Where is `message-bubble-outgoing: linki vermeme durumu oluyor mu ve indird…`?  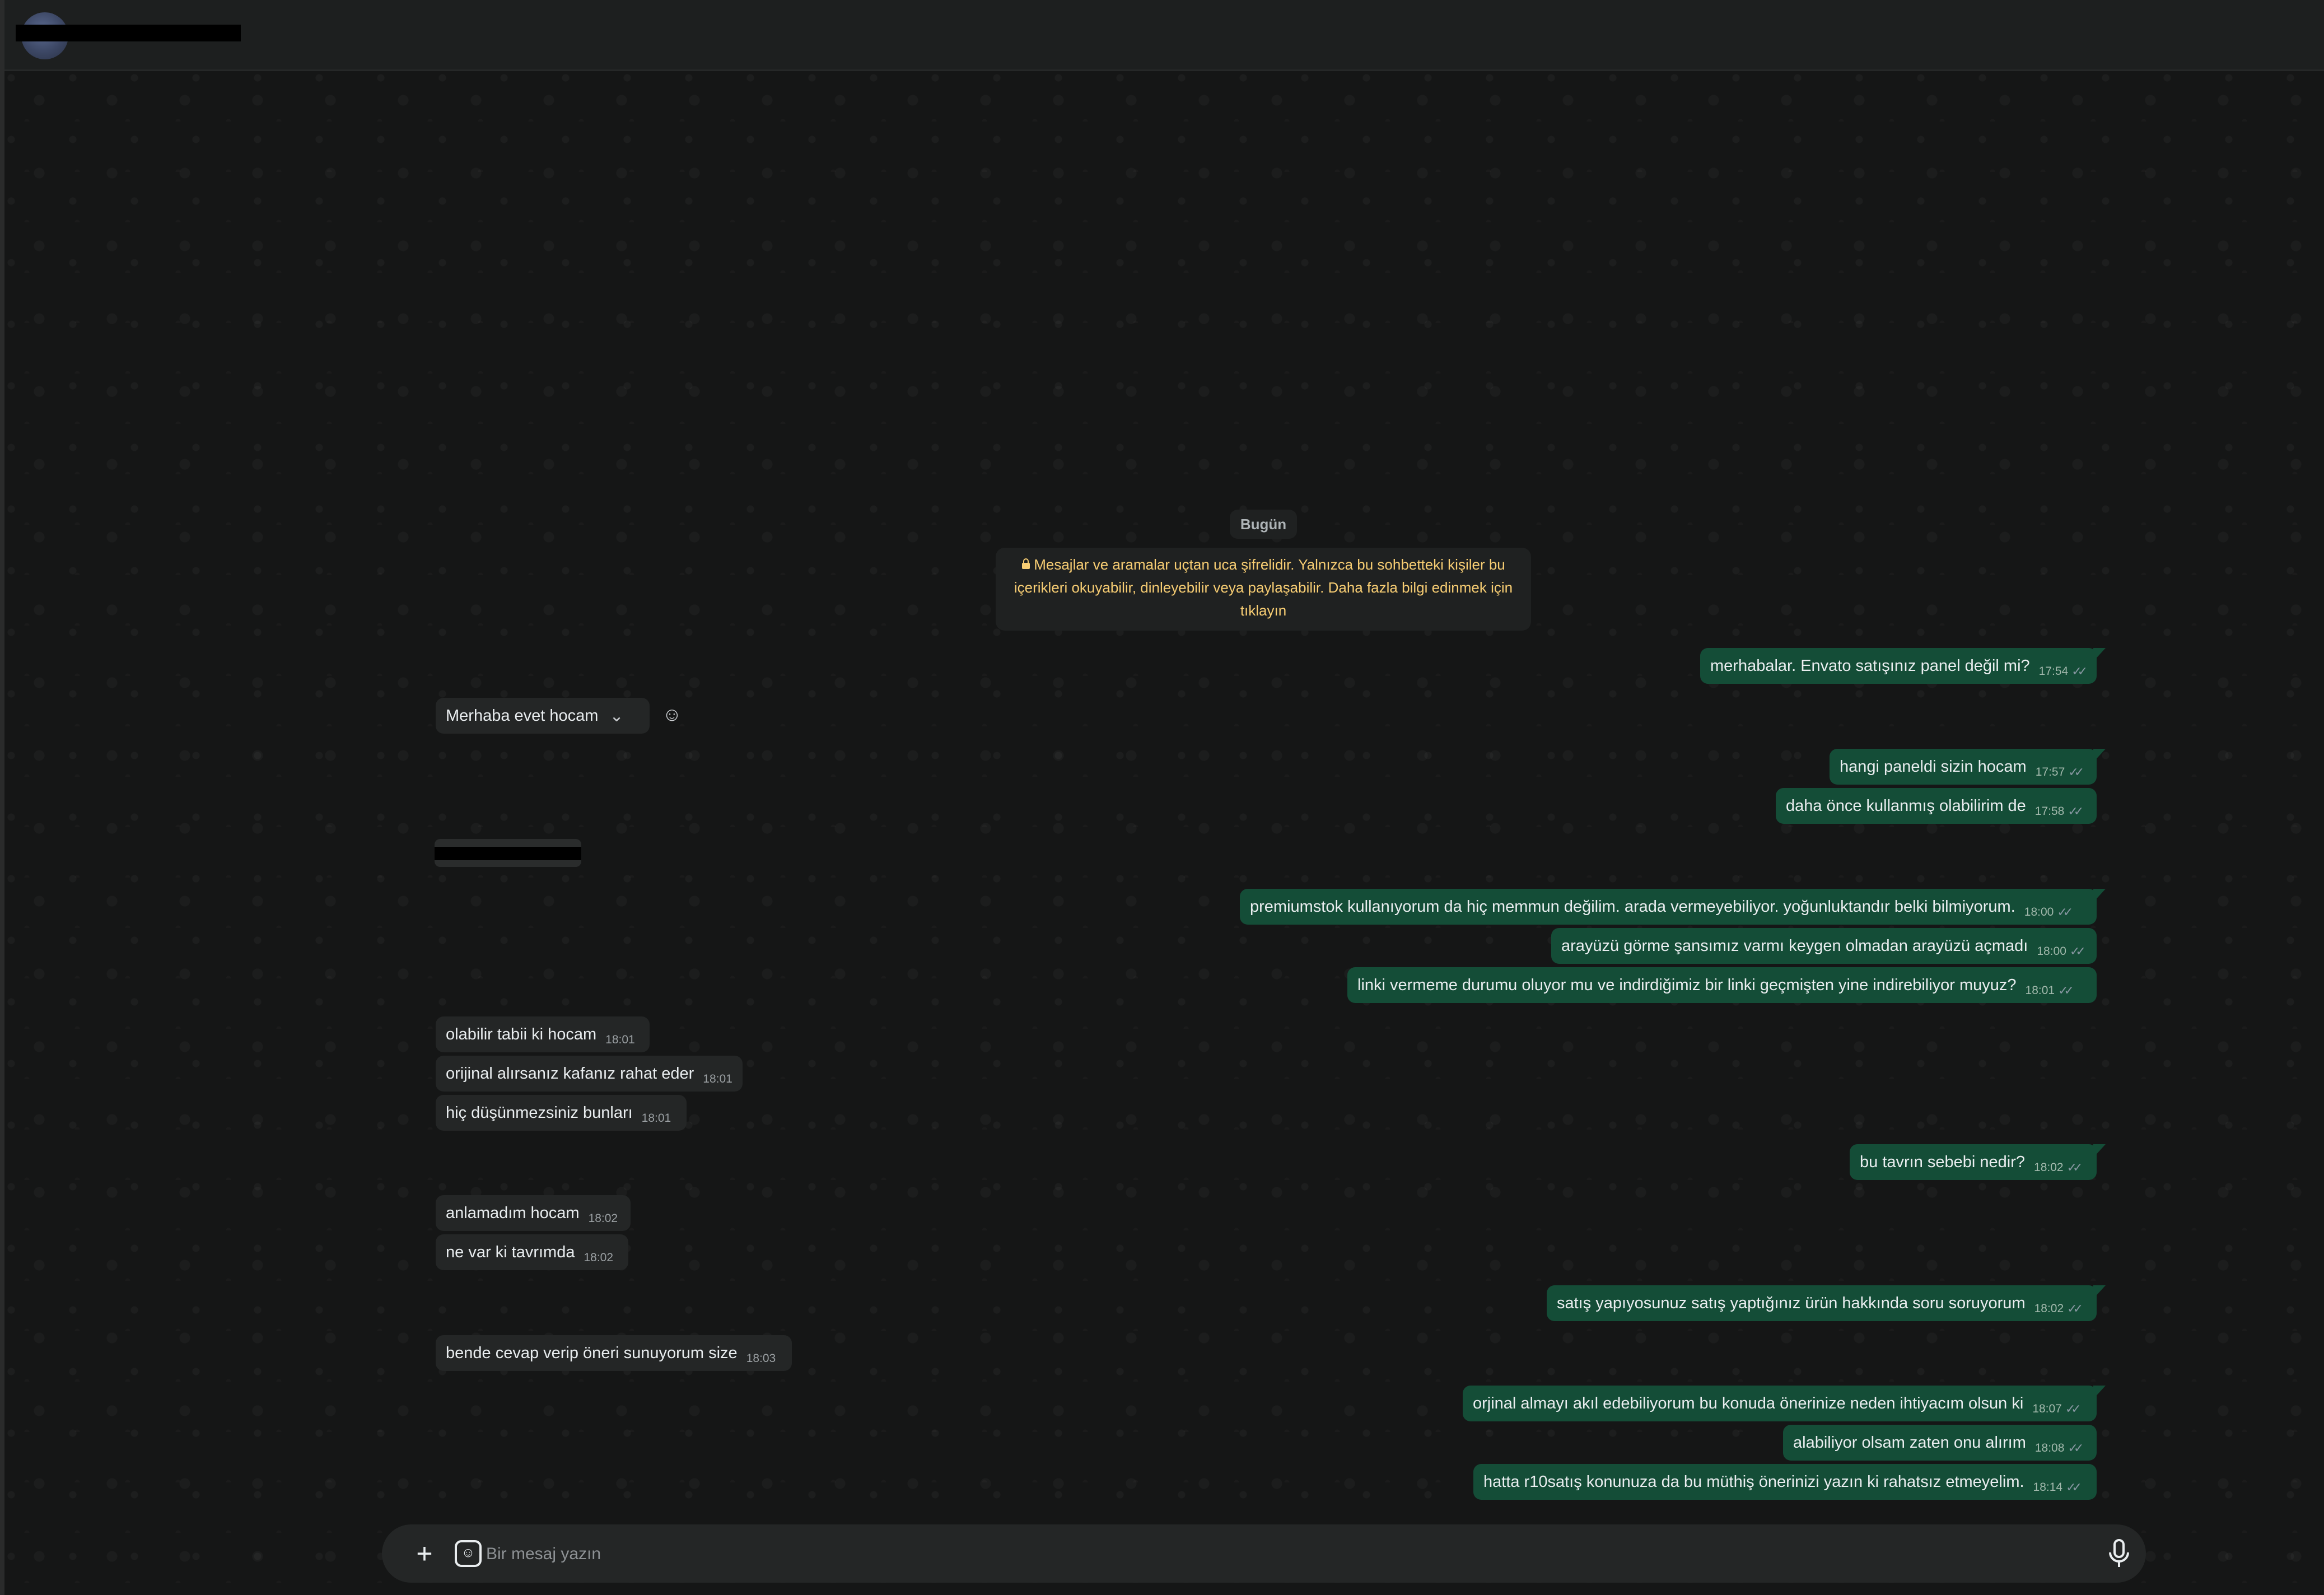 message-bubble-outgoing: linki vermeme durumu oluyor mu ve indird… is located at coordinates (1722, 985).